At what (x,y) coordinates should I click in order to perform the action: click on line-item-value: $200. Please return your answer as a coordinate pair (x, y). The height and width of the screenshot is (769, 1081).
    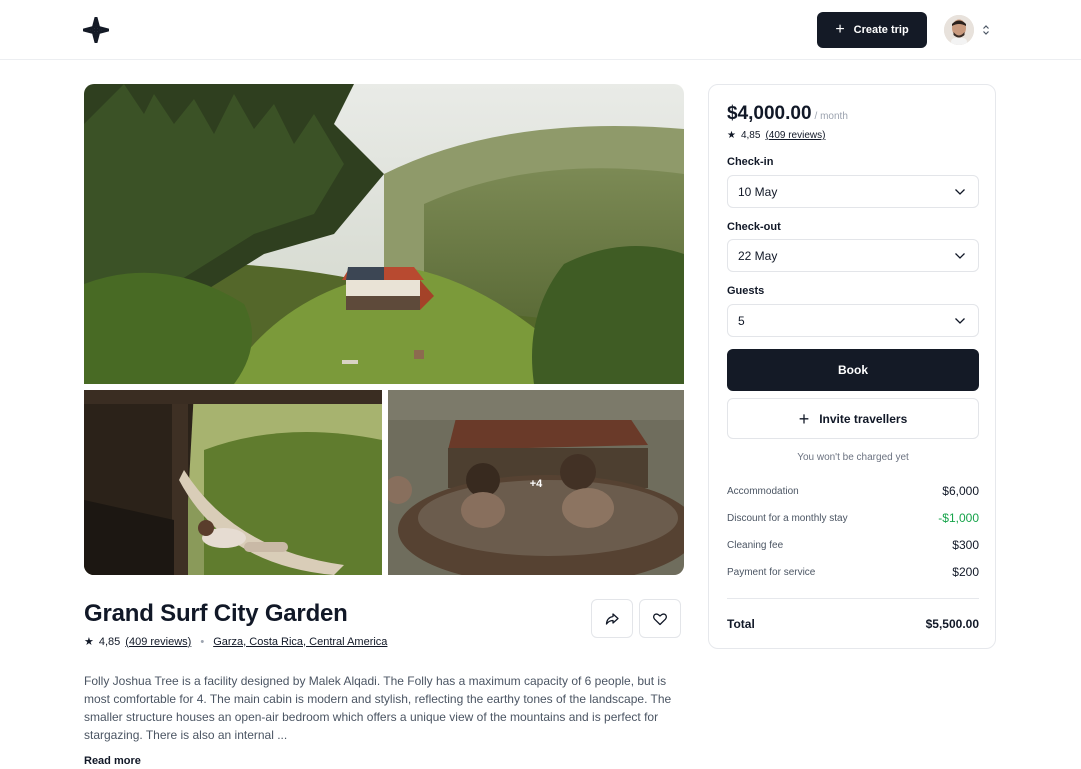
    Looking at the image, I should click on (965, 572).